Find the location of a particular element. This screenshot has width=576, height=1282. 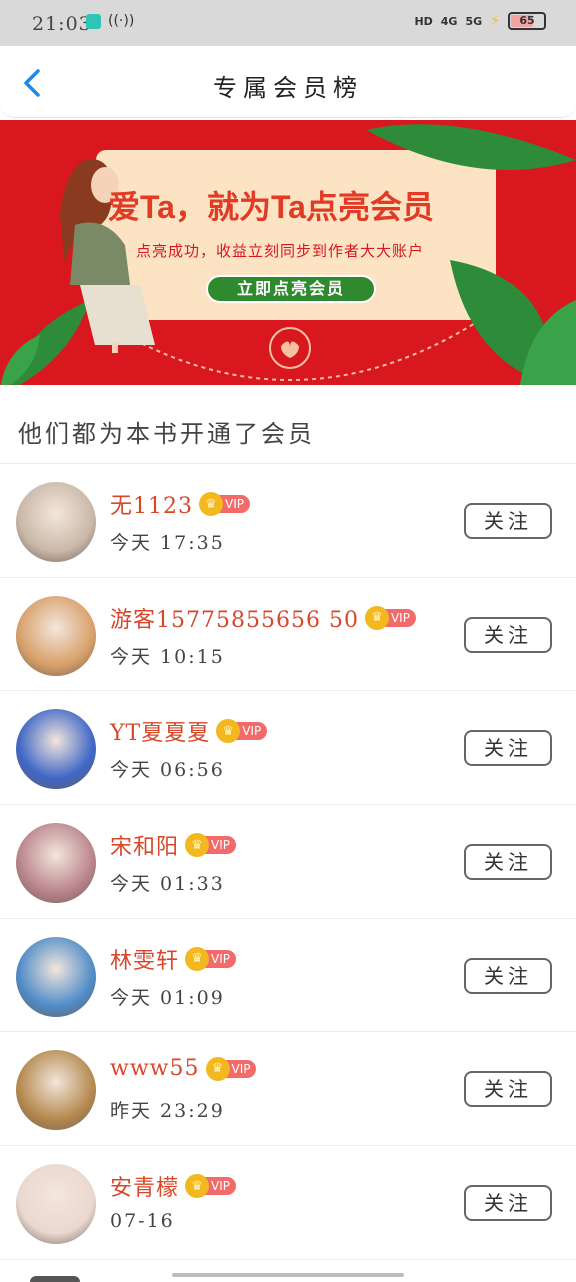

leaf-decoration-right-bottom is located at coordinates (513, 322).